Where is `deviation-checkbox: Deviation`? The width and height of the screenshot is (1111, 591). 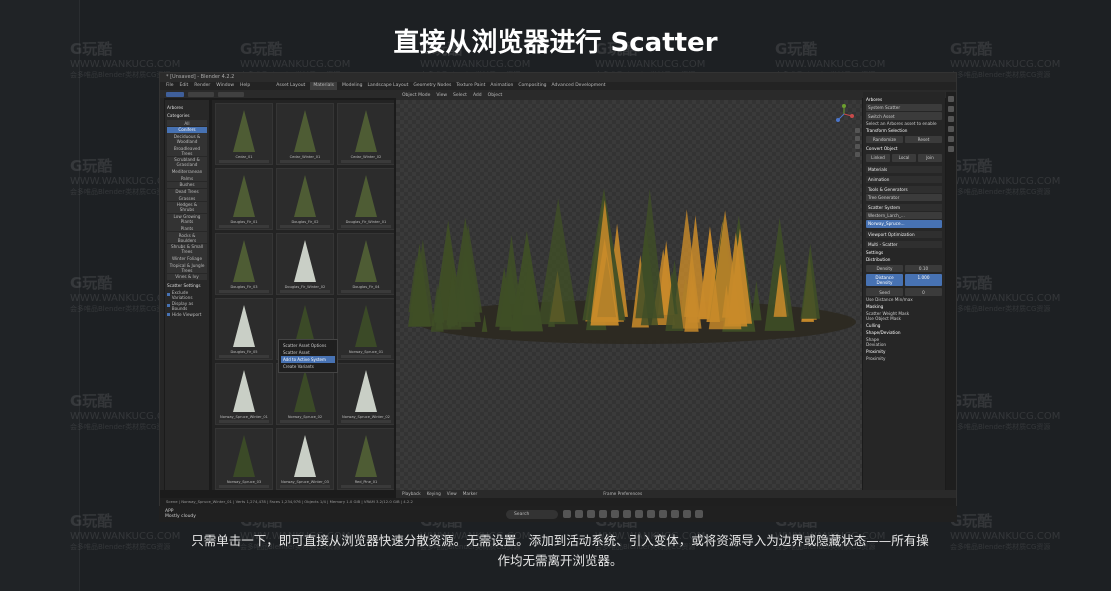 deviation-checkbox: Deviation is located at coordinates (904, 344).